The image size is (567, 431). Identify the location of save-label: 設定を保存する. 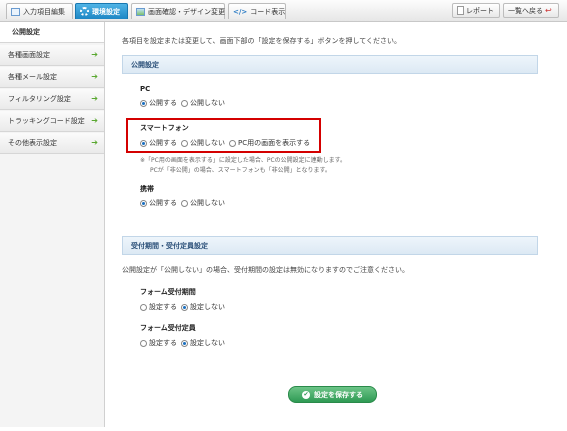
(338, 394).